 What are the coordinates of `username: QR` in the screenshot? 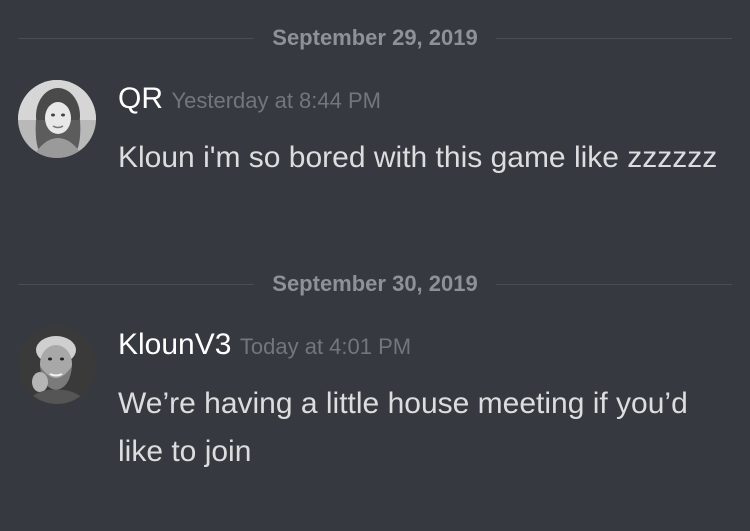 It's located at (140, 98).